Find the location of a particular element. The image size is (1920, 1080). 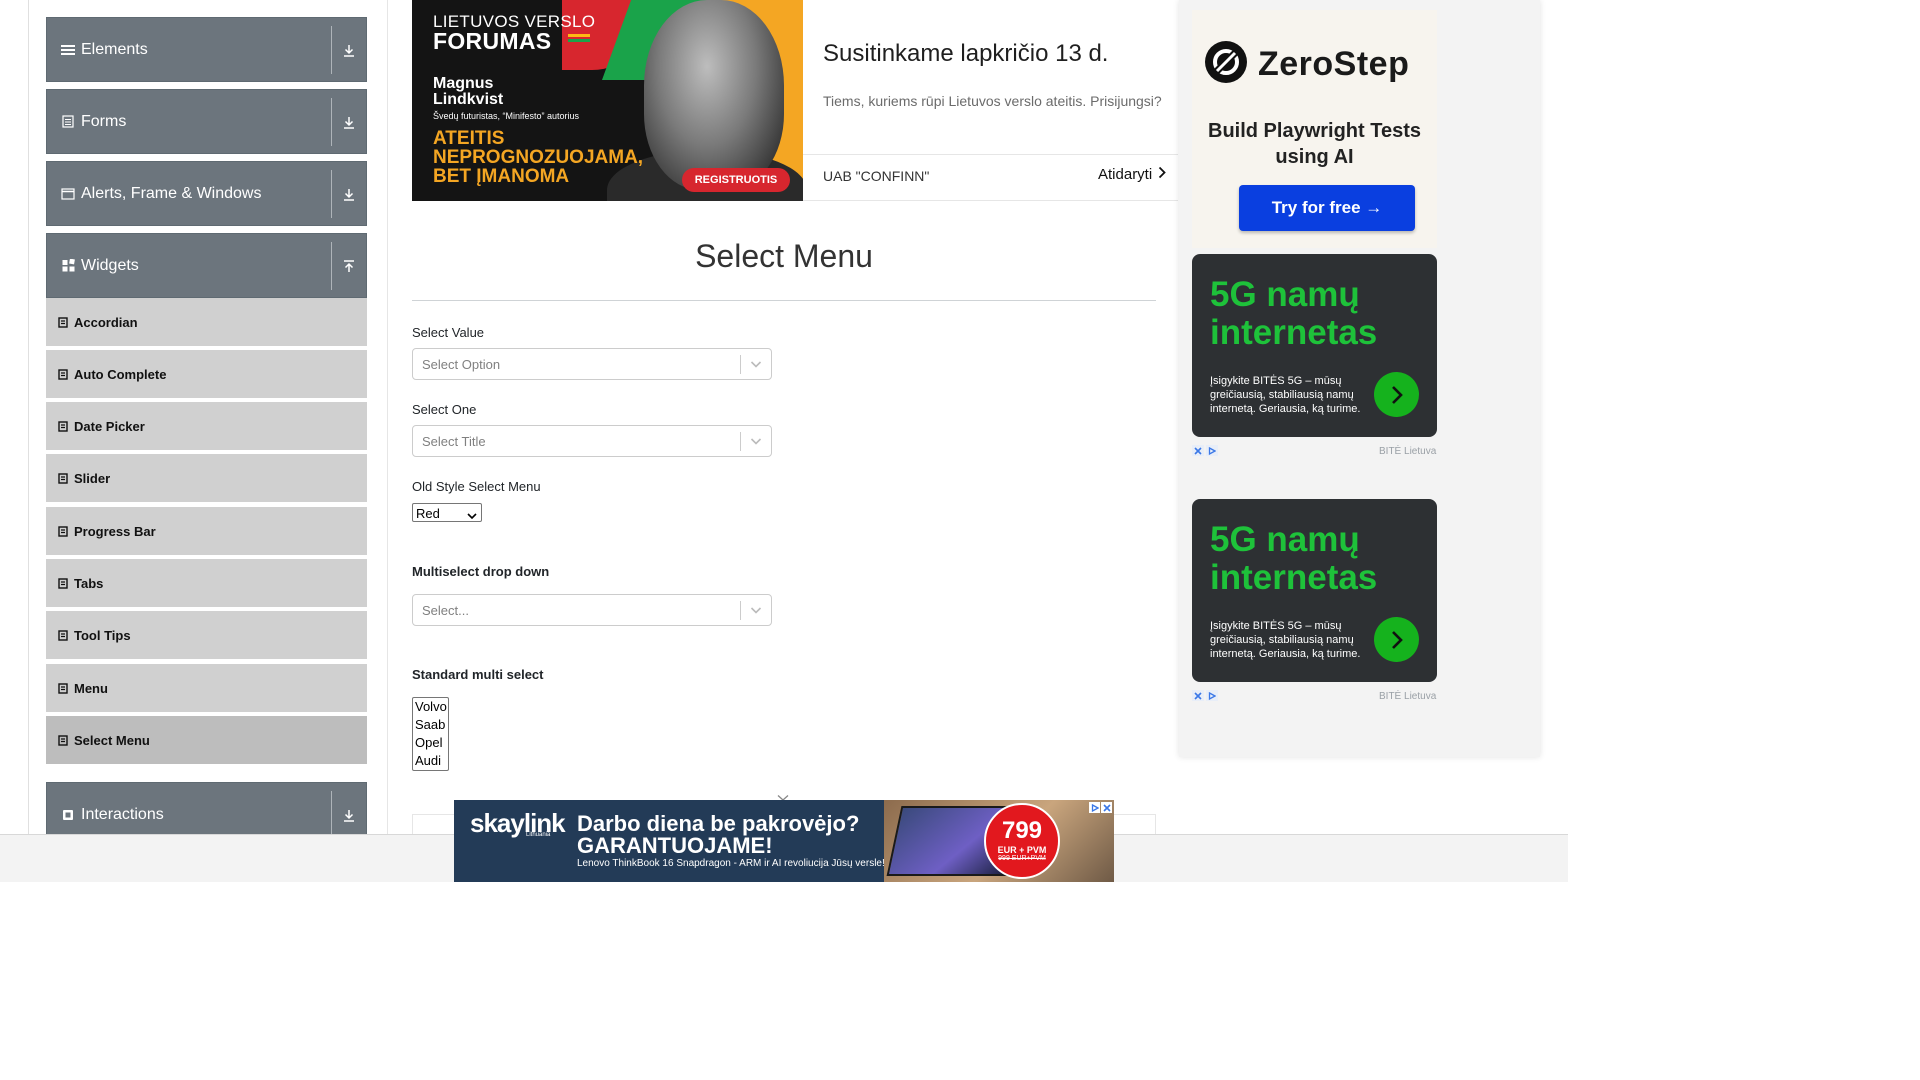

group-alerts-frame-windows: Alerts, Frame & Windows is located at coordinates (206, 193).